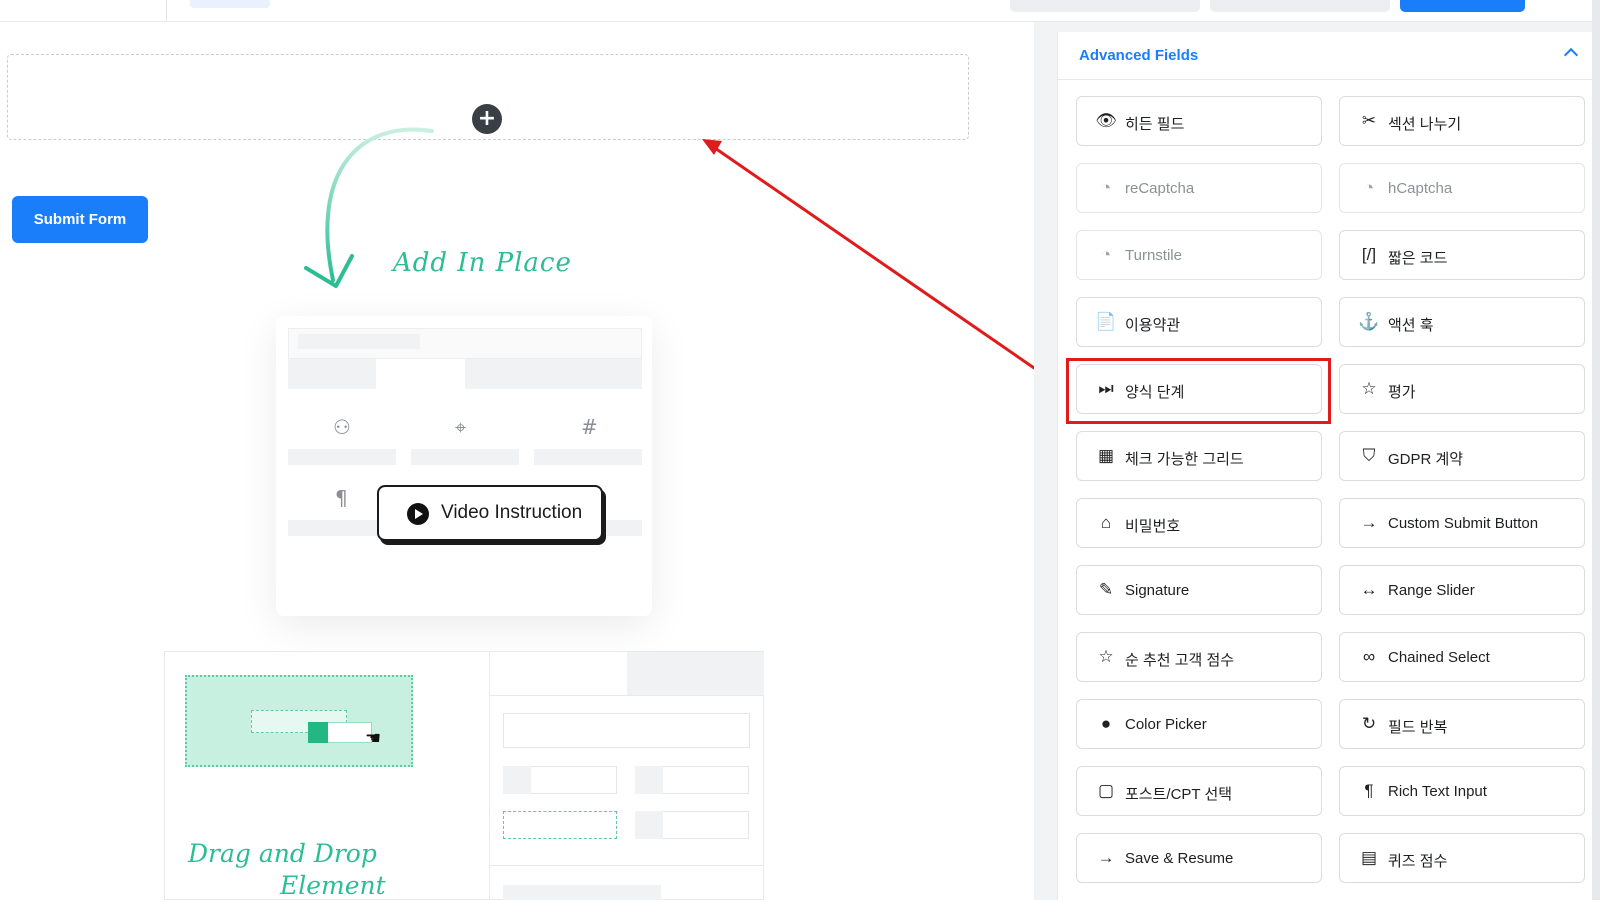  I want to click on add-field-button: +, so click(487, 119).